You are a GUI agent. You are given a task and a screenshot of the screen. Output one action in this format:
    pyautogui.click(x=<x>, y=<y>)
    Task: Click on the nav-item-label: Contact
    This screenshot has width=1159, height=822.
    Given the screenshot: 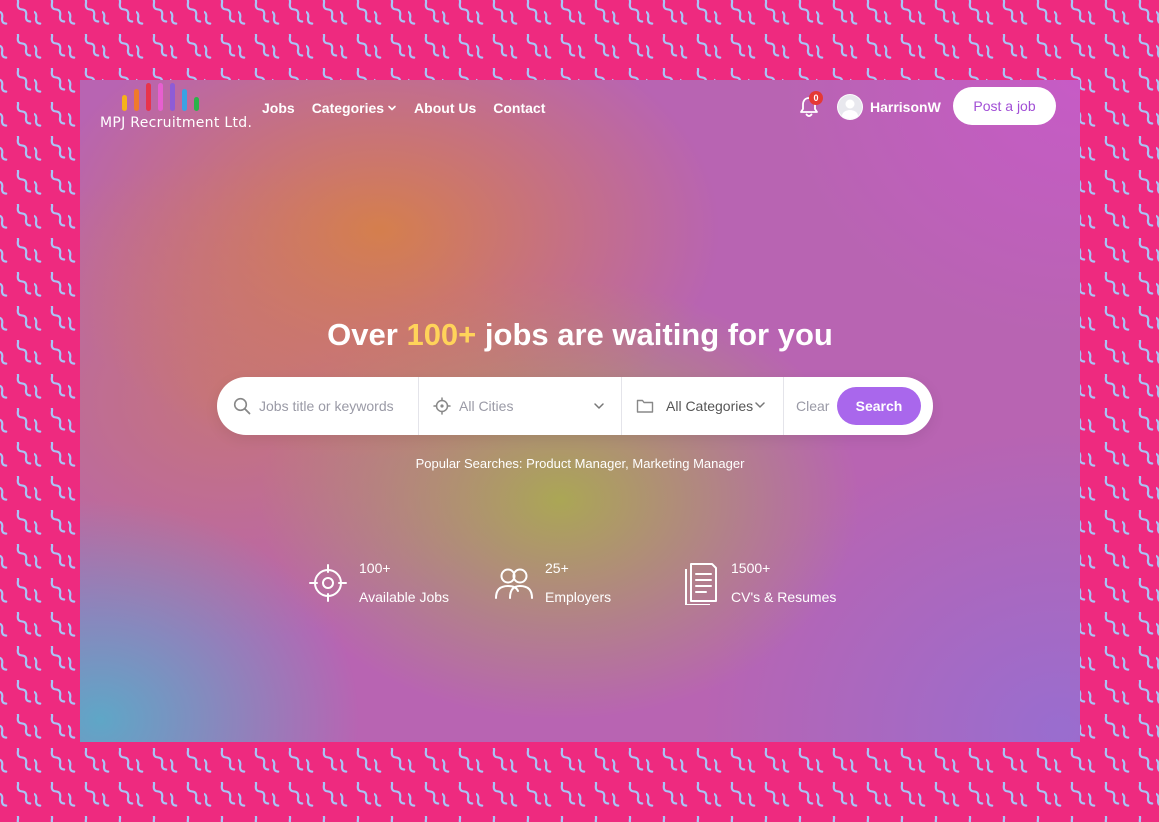 What is the action you would take?
    pyautogui.click(x=519, y=108)
    